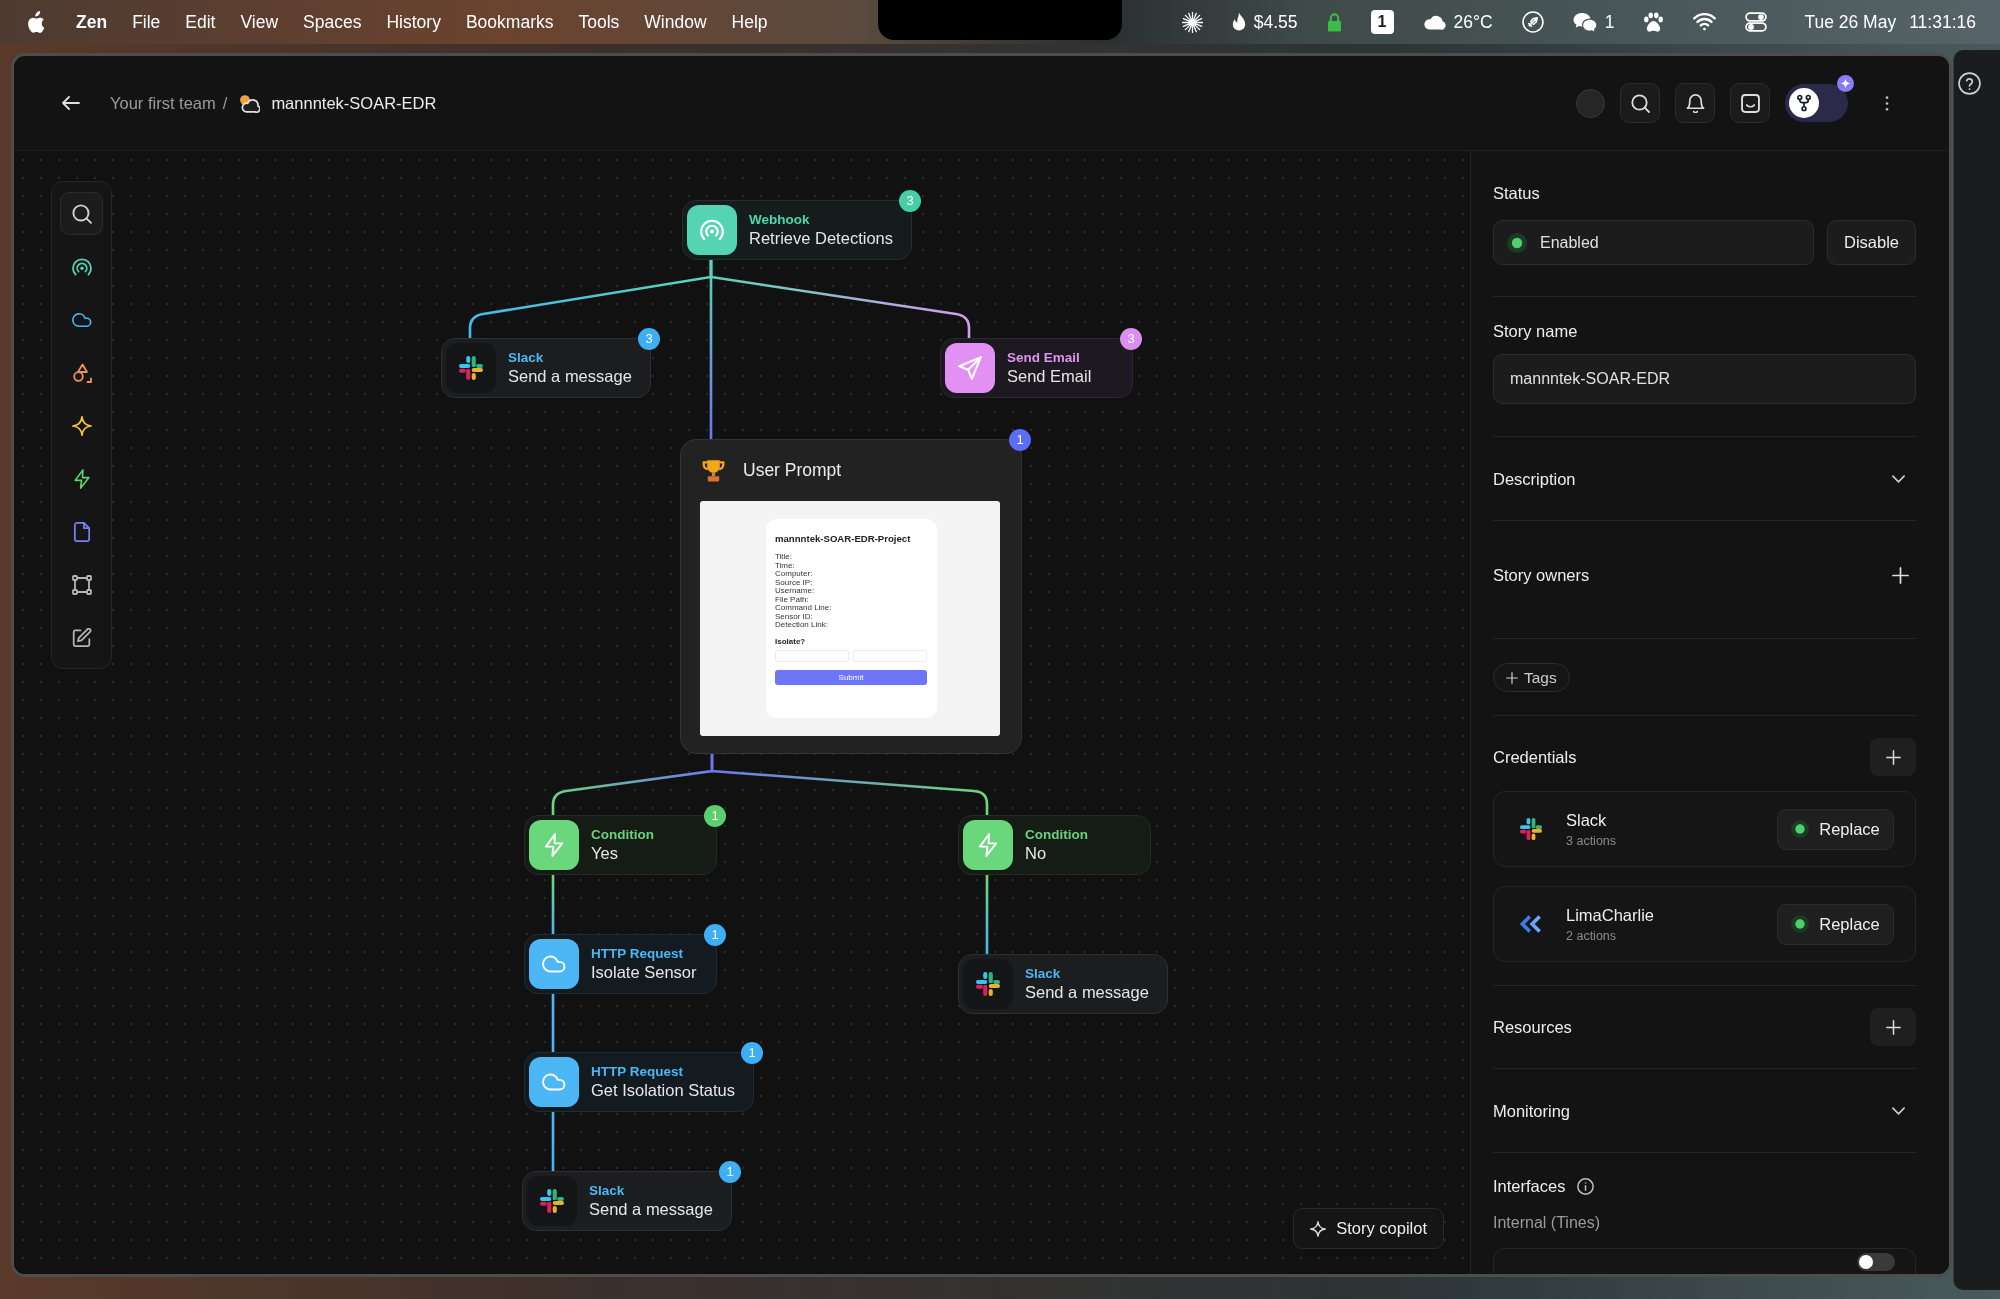  What do you see at coordinates (792, 599) in the screenshot?
I see `form-field-label: File Path:` at bounding box center [792, 599].